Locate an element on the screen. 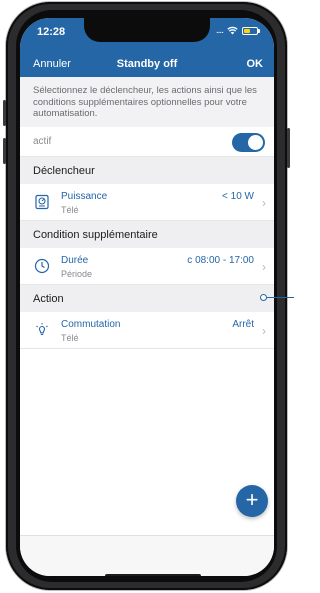 The height and width of the screenshot is (593, 320). condition-title: Durée is located at coordinates (75, 260).